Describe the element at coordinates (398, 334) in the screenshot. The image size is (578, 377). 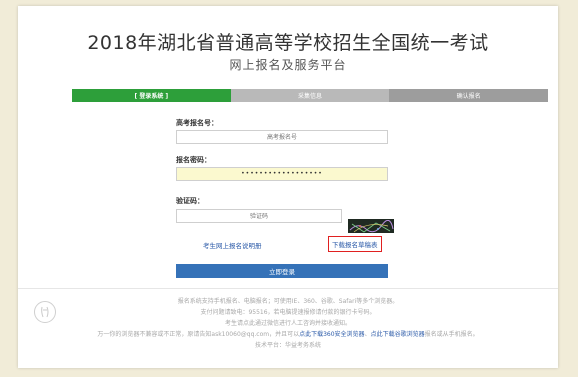
I see `download-chrome-link: 点此下载谷歌浏览器` at that location.